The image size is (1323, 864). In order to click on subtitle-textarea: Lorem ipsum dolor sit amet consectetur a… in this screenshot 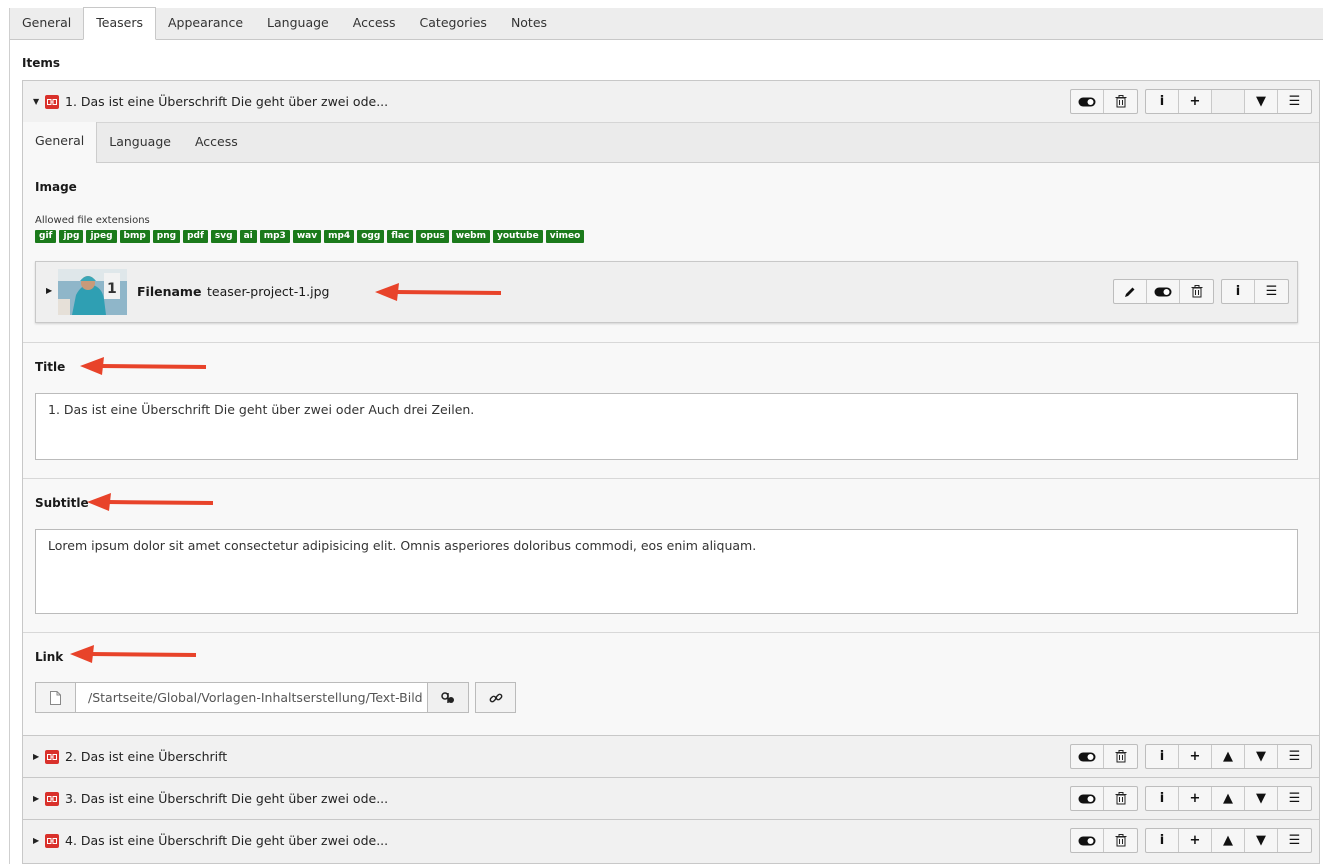, I will do `click(666, 571)`.